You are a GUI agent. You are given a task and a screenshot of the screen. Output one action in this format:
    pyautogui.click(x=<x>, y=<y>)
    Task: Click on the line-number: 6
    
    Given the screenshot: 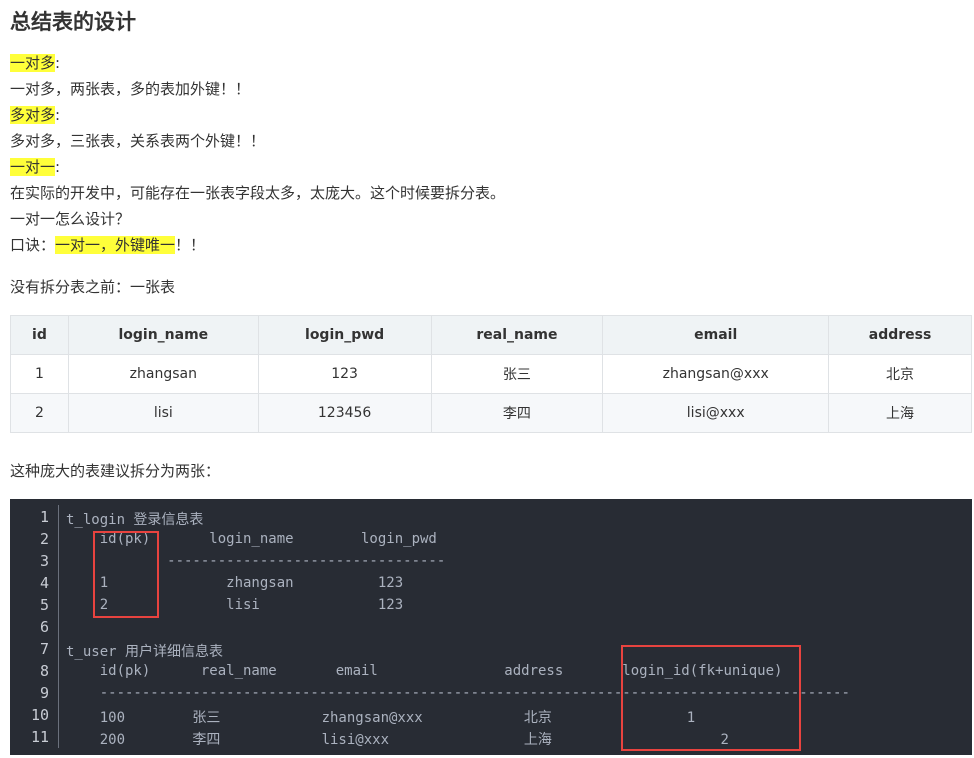 What is the action you would take?
    pyautogui.click(x=44, y=627)
    